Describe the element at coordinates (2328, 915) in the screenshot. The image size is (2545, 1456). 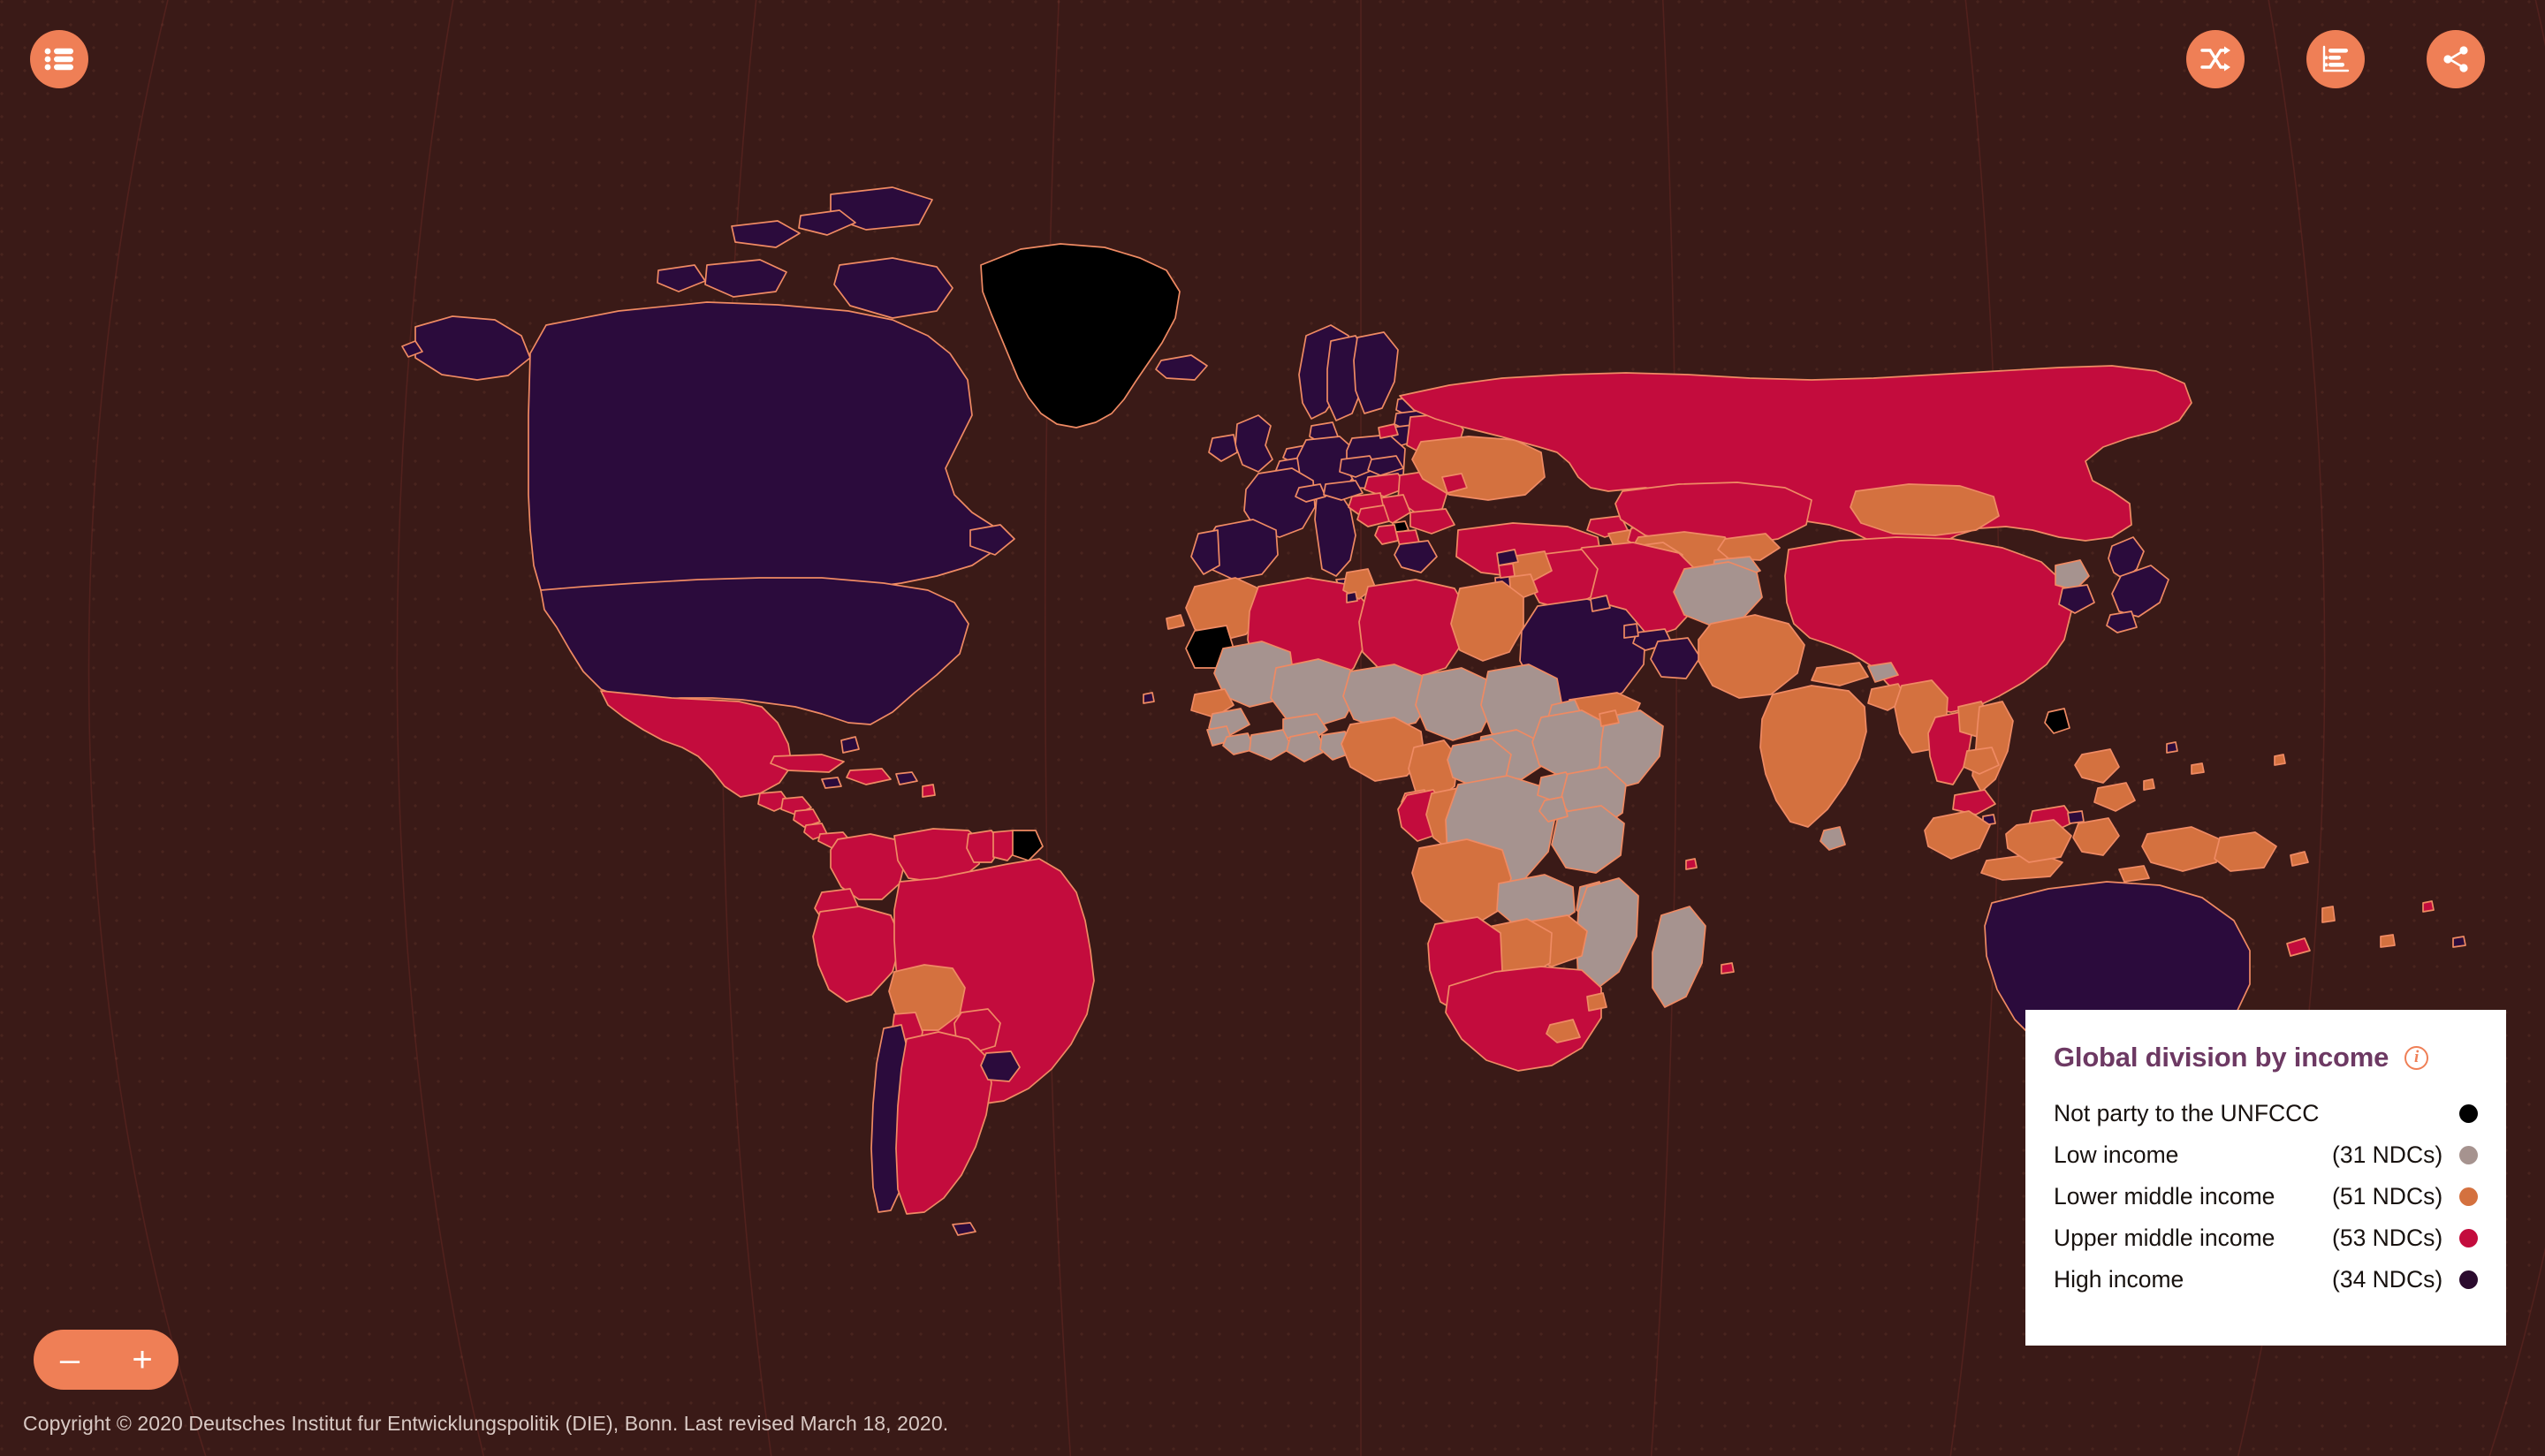
I see `region-vanuatu` at that location.